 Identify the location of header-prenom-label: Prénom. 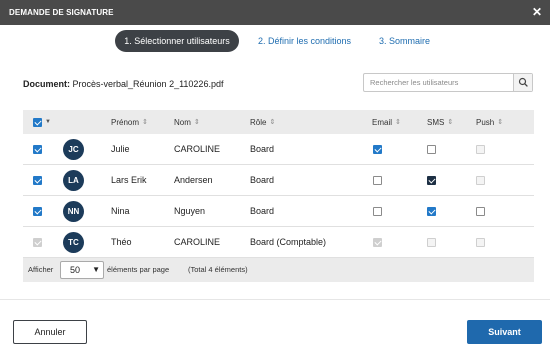
(125, 122).